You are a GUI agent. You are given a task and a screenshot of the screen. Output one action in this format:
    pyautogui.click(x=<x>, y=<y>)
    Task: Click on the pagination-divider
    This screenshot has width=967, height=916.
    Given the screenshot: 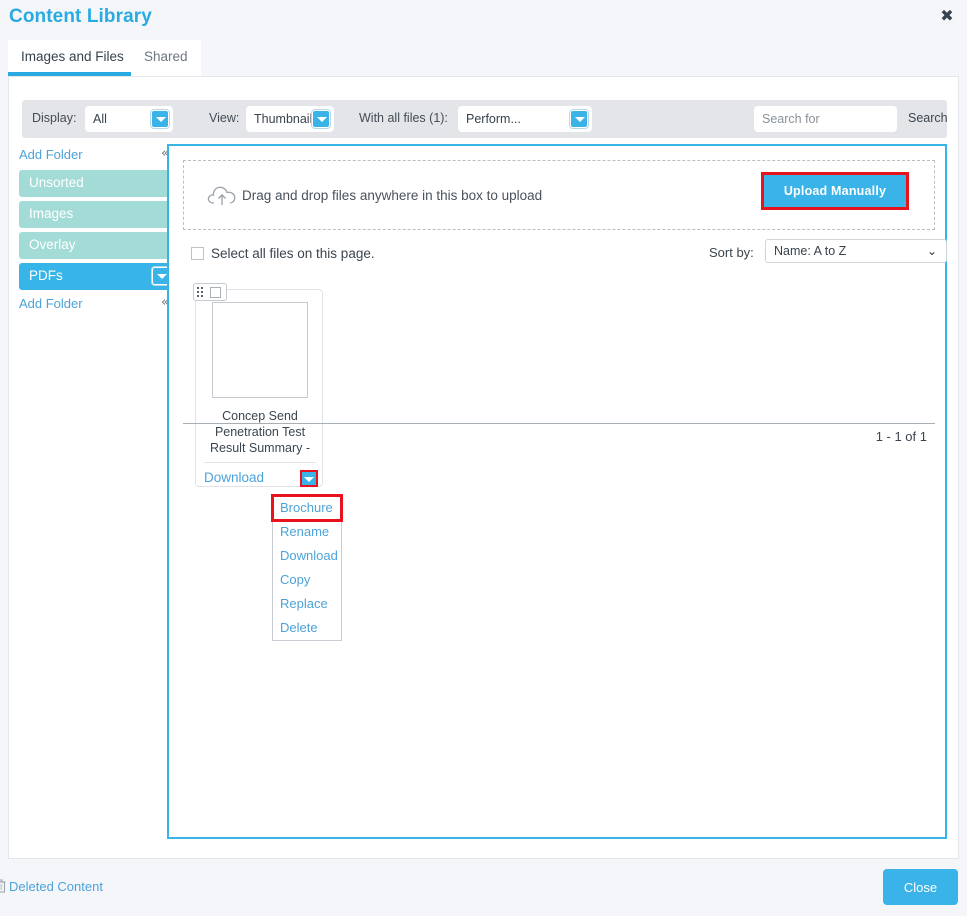 What is the action you would take?
    pyautogui.click(x=559, y=423)
    